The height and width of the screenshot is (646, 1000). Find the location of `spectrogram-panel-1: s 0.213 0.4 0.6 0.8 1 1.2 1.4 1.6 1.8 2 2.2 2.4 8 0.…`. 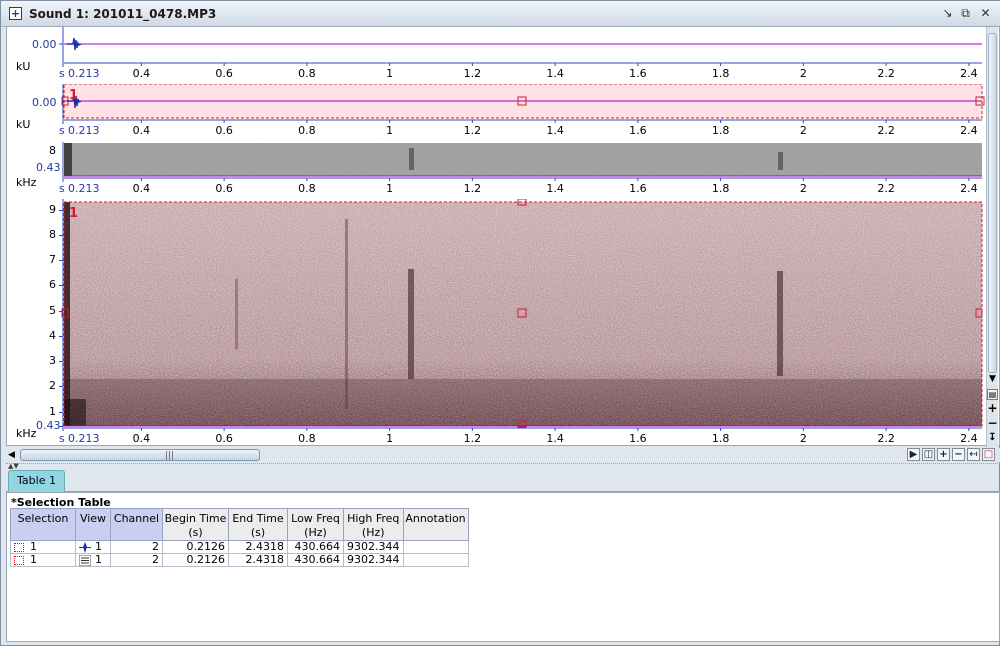

spectrogram-panel-1: s 0.213 0.4 0.6 0.8 1 1.2 1.4 1.6 1.8 2 2.2 2.4 8 0.… is located at coordinates (503, 170).